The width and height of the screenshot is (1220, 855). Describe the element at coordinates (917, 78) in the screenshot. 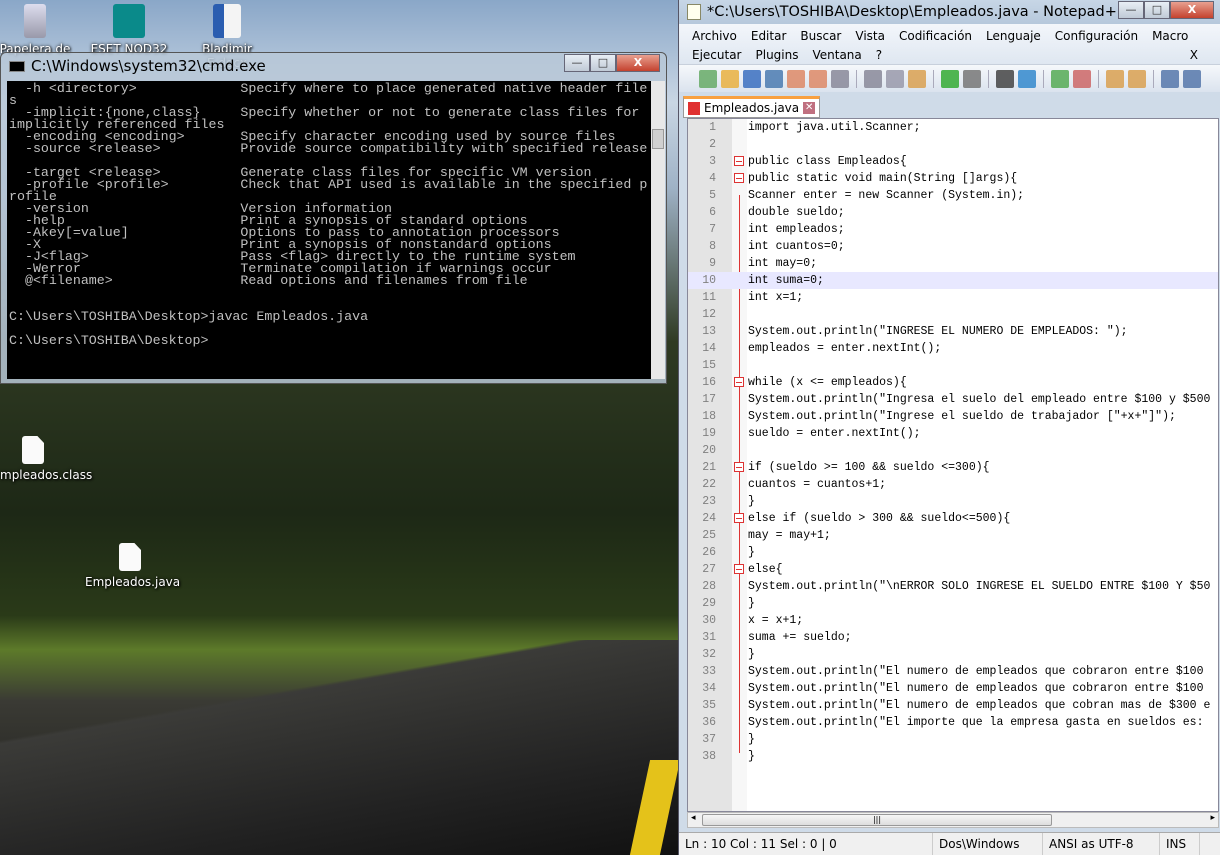

I see `paste-icon` at that location.